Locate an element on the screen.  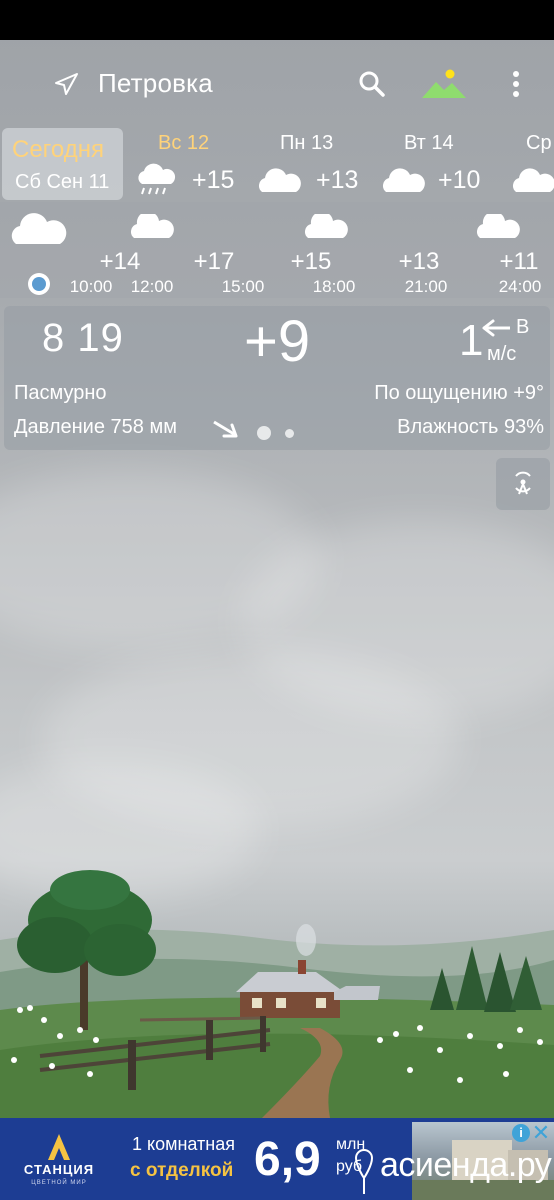
today-date: Сб Сен 11 is located at coordinates (62, 182).